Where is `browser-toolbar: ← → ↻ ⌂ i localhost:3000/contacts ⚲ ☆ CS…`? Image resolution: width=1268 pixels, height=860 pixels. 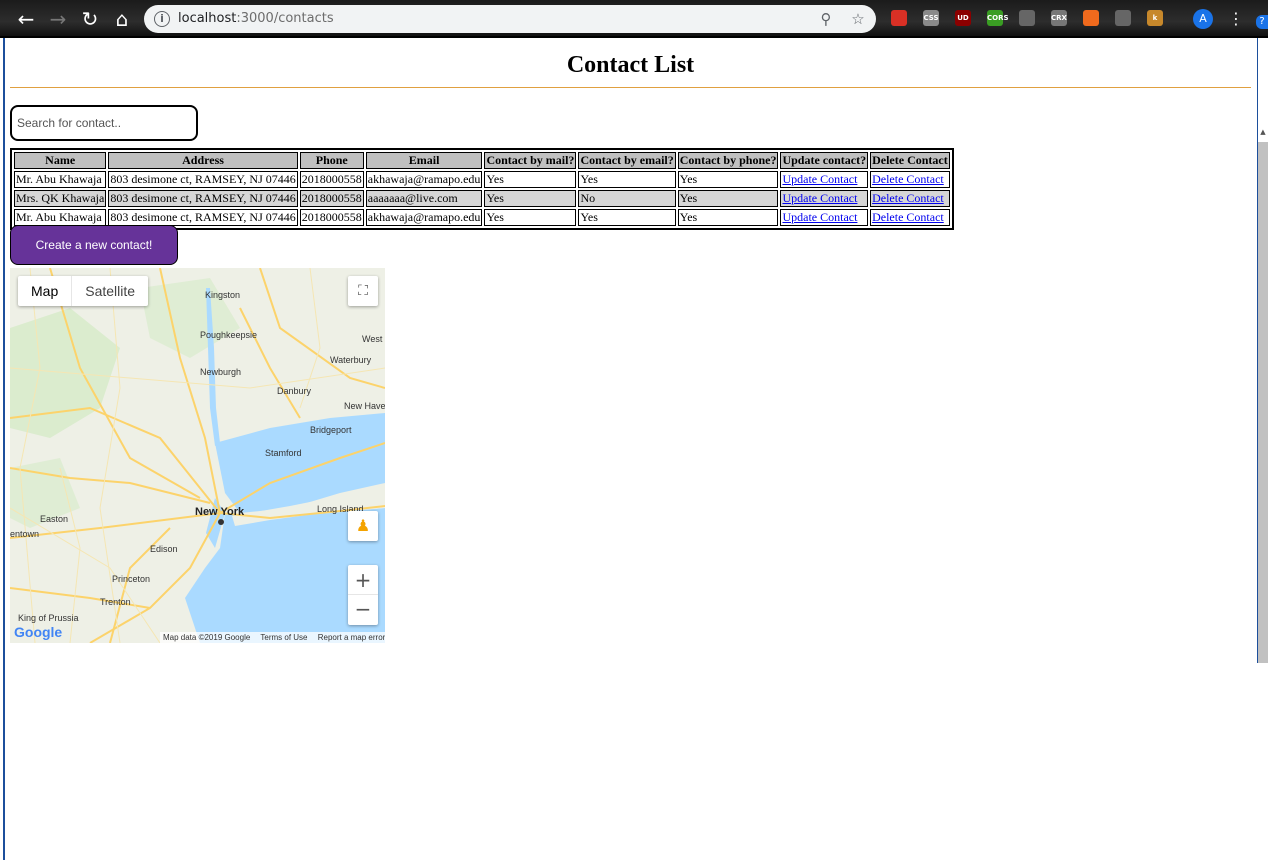
browser-toolbar: ← → ↻ ⌂ i localhost:3000/contacts ⚲ ☆ CS… is located at coordinates (634, 19).